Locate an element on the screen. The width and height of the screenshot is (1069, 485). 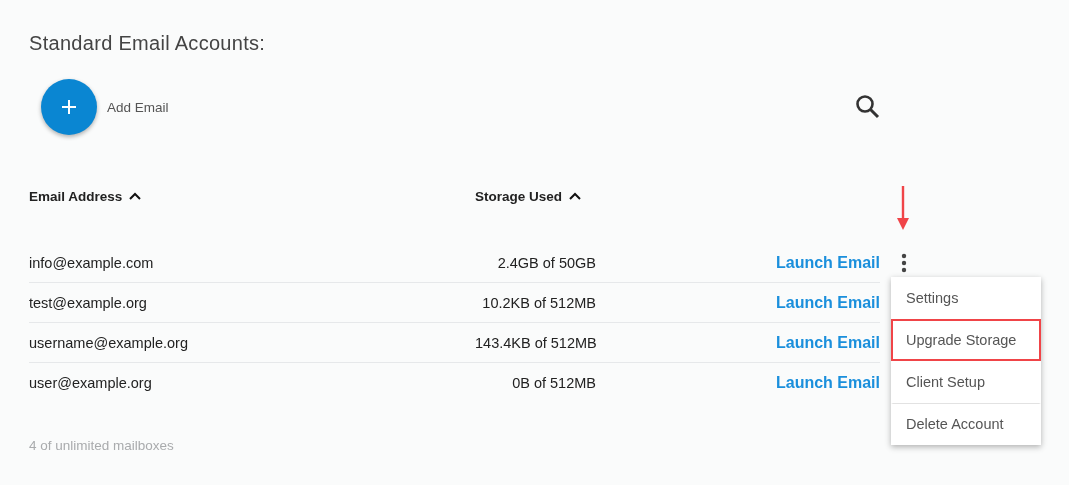
email-address-cell-text: username@example.org is located at coordinates (109, 342).